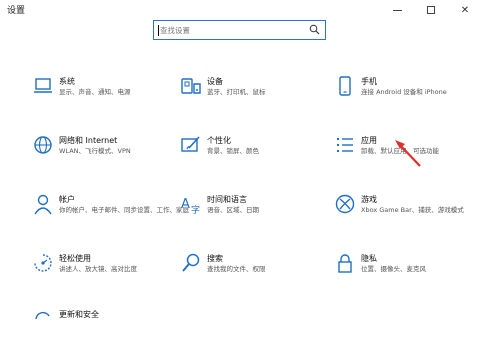 The image size is (480, 352). I want to click on tile-name: 系统, so click(67, 81).